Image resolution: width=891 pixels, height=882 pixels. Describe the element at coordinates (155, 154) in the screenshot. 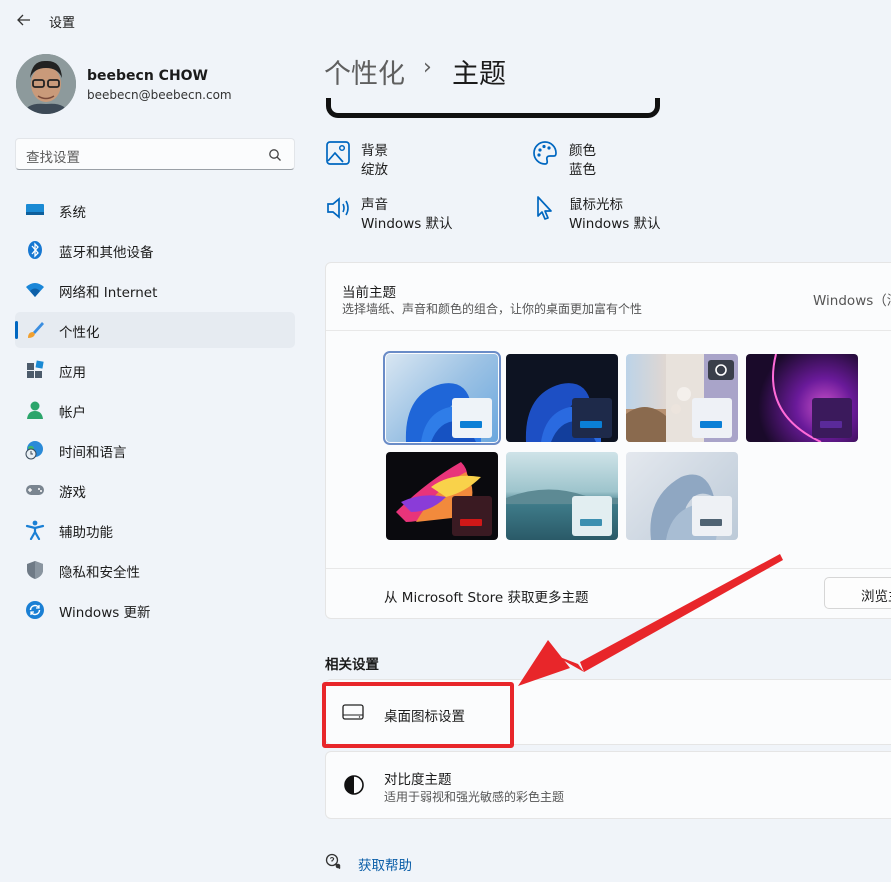

I see `search-input: 查找设置` at that location.